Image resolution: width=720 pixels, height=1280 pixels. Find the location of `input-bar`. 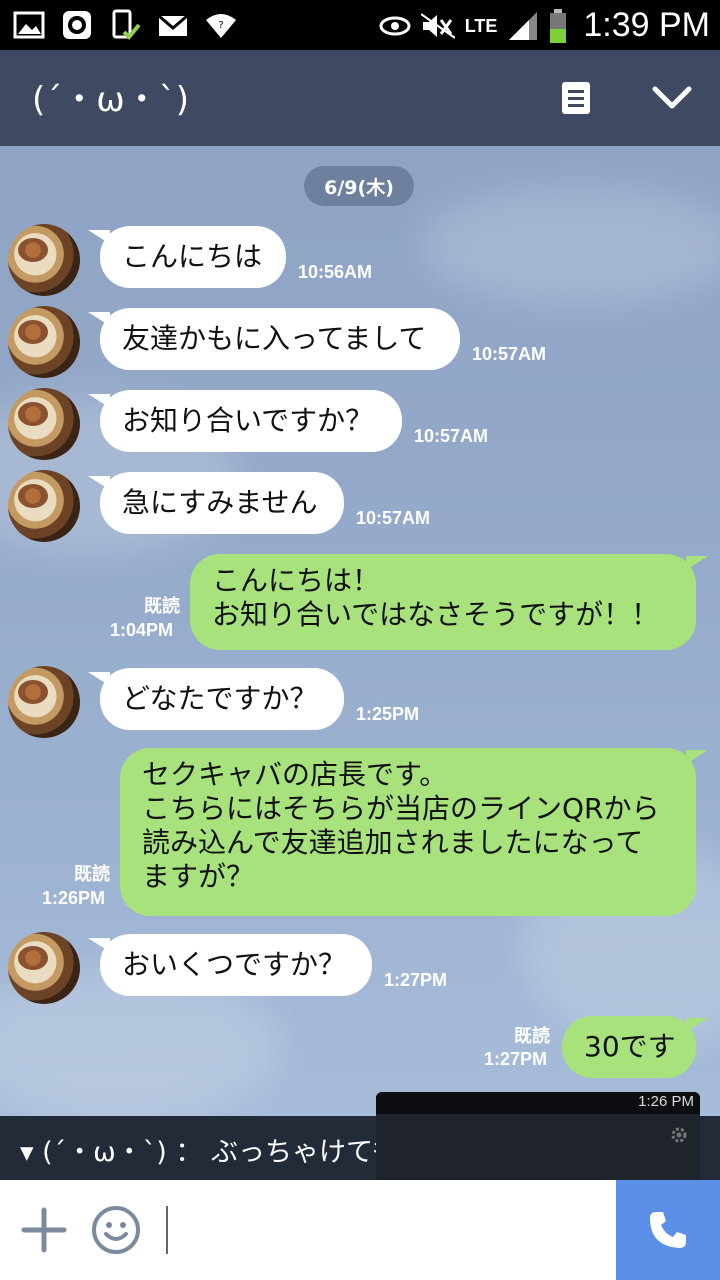

input-bar is located at coordinates (360, 1230).